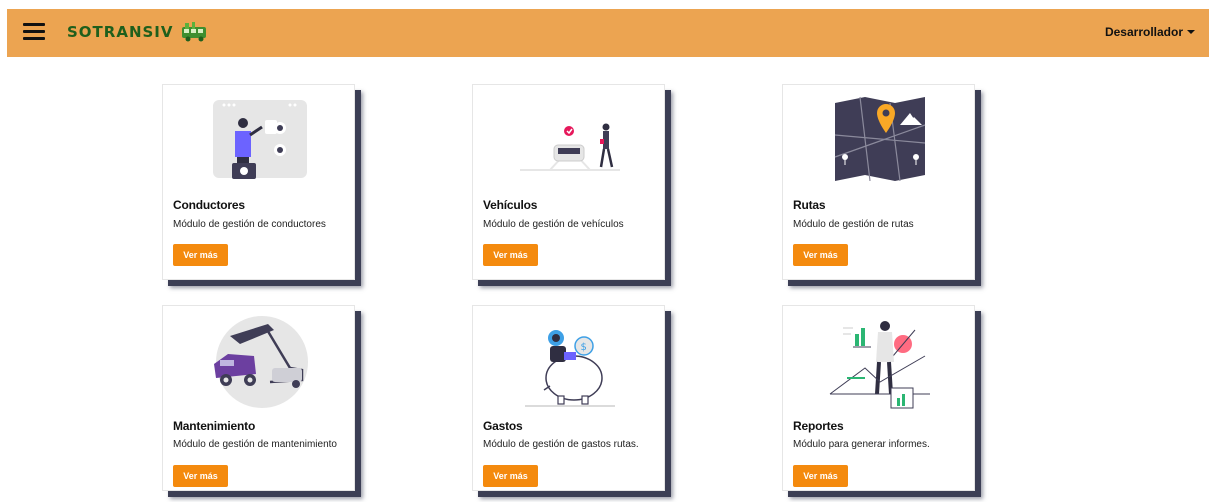 The width and height of the screenshot is (1209, 502). I want to click on card-description: Módulo de gestión de conductores, so click(249, 224).